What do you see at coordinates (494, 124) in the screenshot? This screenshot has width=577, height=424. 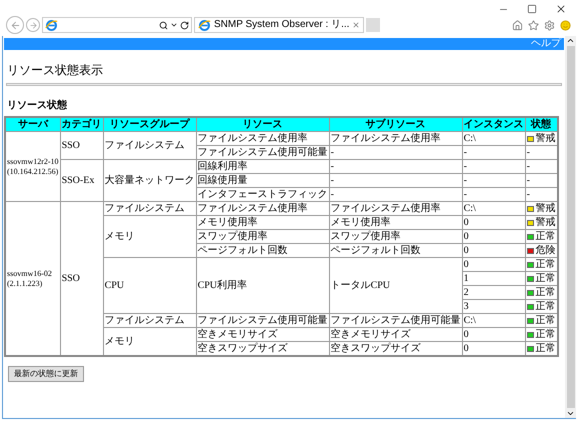 I see `column-header: インスタンス` at bounding box center [494, 124].